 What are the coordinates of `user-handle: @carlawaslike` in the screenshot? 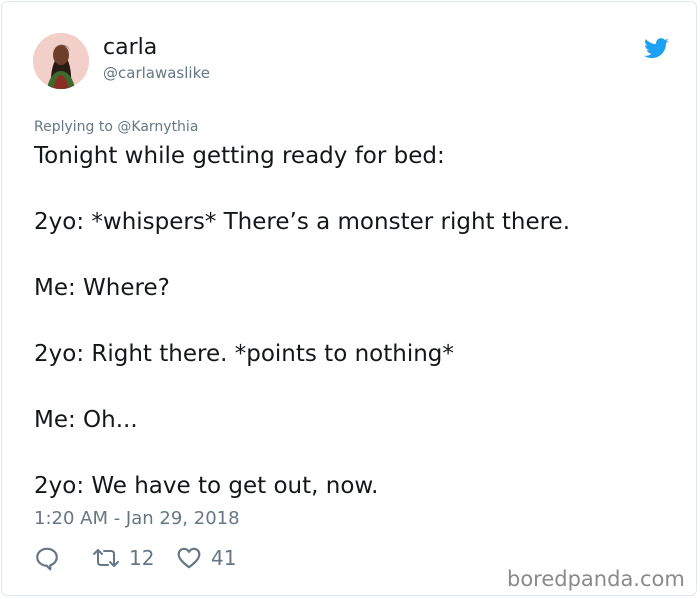 It's located at (156, 73).